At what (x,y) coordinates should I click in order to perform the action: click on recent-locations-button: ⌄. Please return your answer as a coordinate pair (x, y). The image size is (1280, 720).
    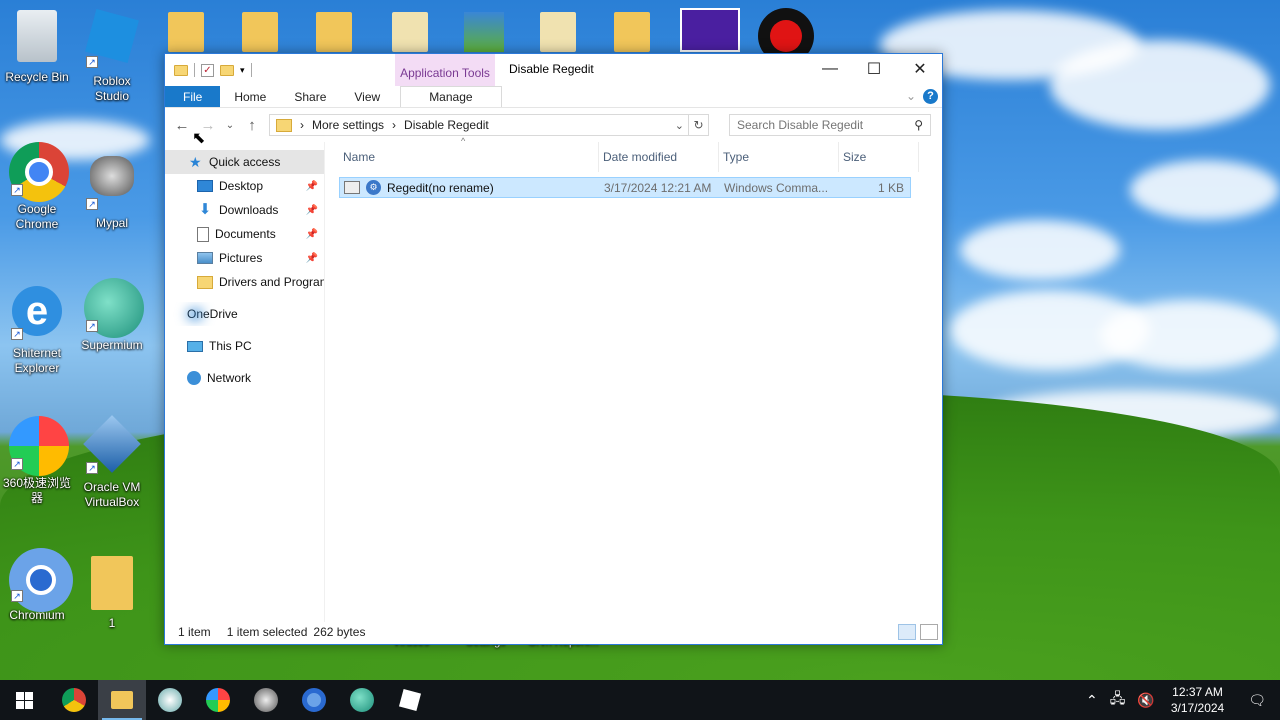
    Looking at the image, I should click on (230, 125).